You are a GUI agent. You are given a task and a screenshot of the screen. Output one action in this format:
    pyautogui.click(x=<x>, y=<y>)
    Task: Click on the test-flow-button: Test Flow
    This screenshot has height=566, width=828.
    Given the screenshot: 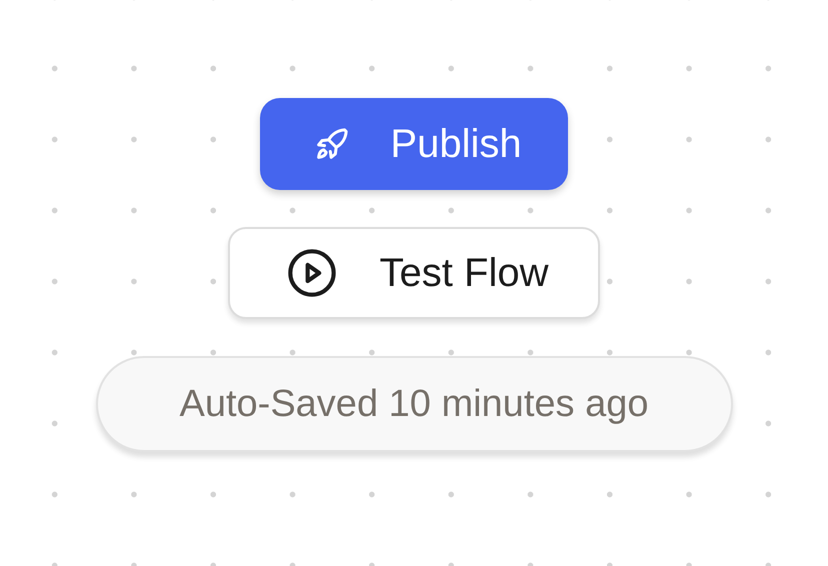 What is the action you would take?
    pyautogui.click(x=414, y=273)
    